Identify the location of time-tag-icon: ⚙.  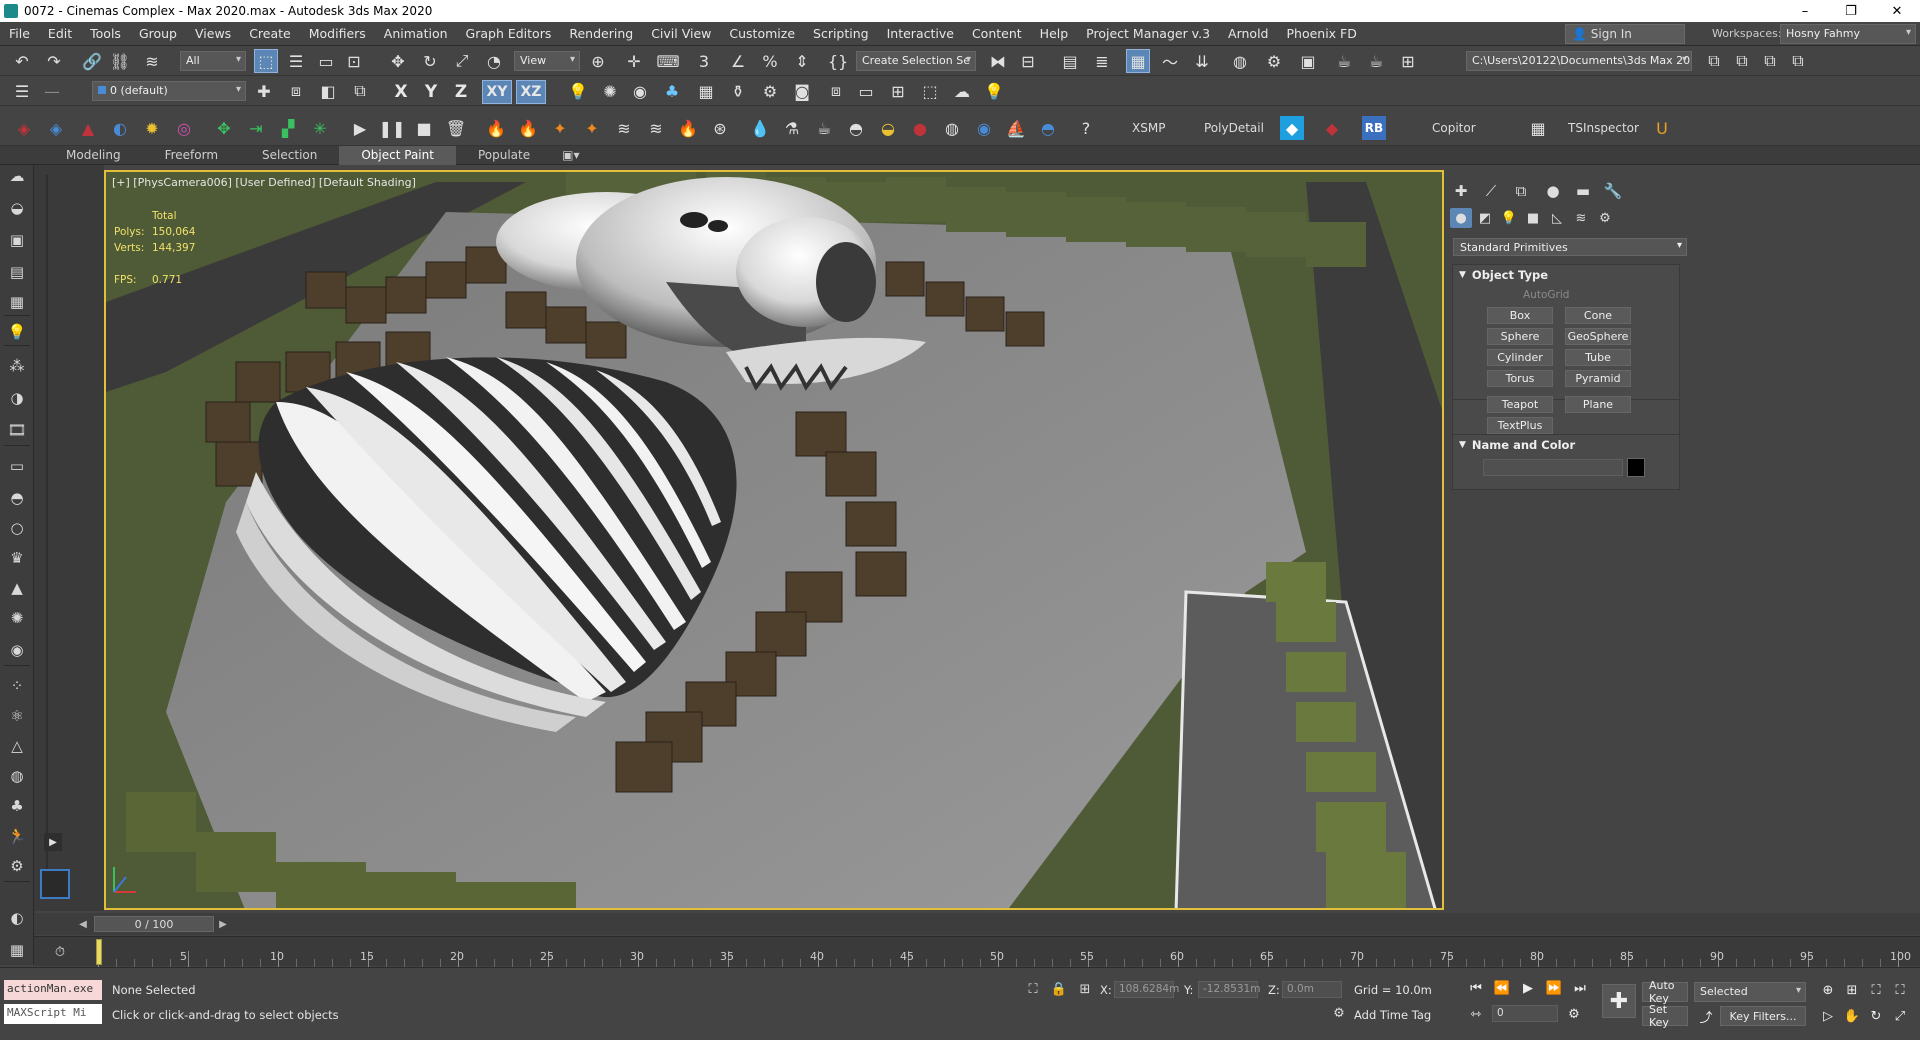
(1339, 1013).